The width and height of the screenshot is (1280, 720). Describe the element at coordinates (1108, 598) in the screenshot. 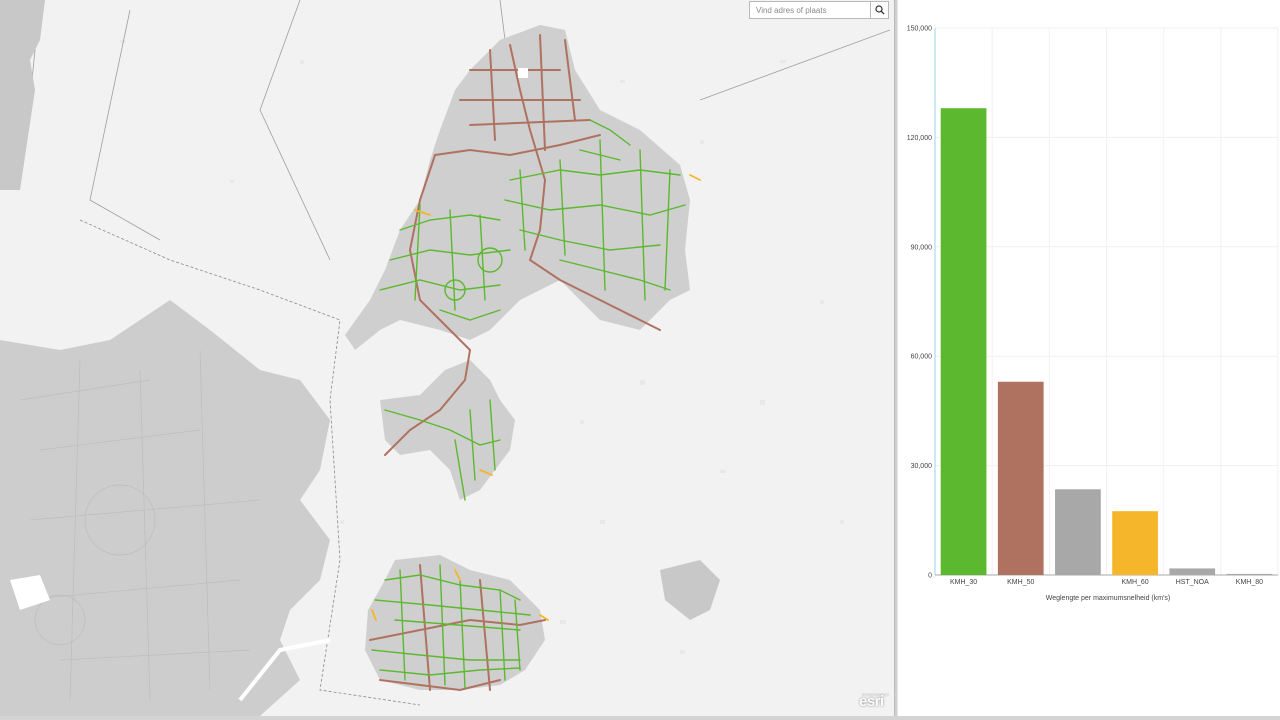

I see `x-axis-title: Weglengte per maximumsnelheid (km's)` at that location.